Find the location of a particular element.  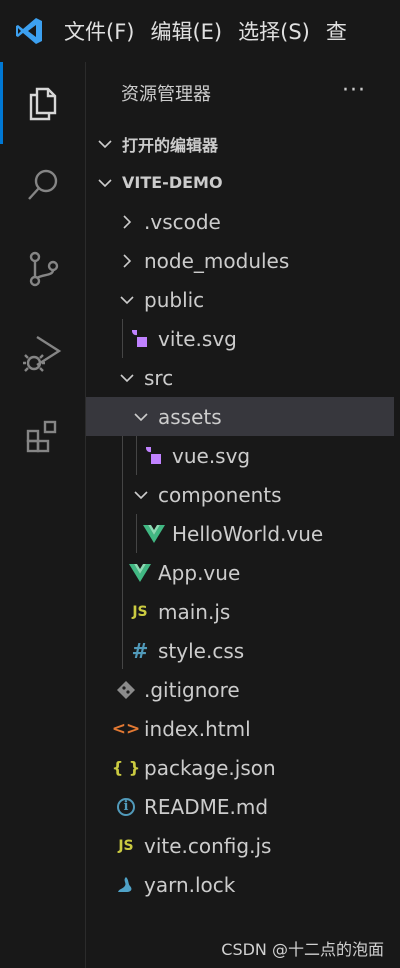

tree-label: index.html is located at coordinates (197, 728).